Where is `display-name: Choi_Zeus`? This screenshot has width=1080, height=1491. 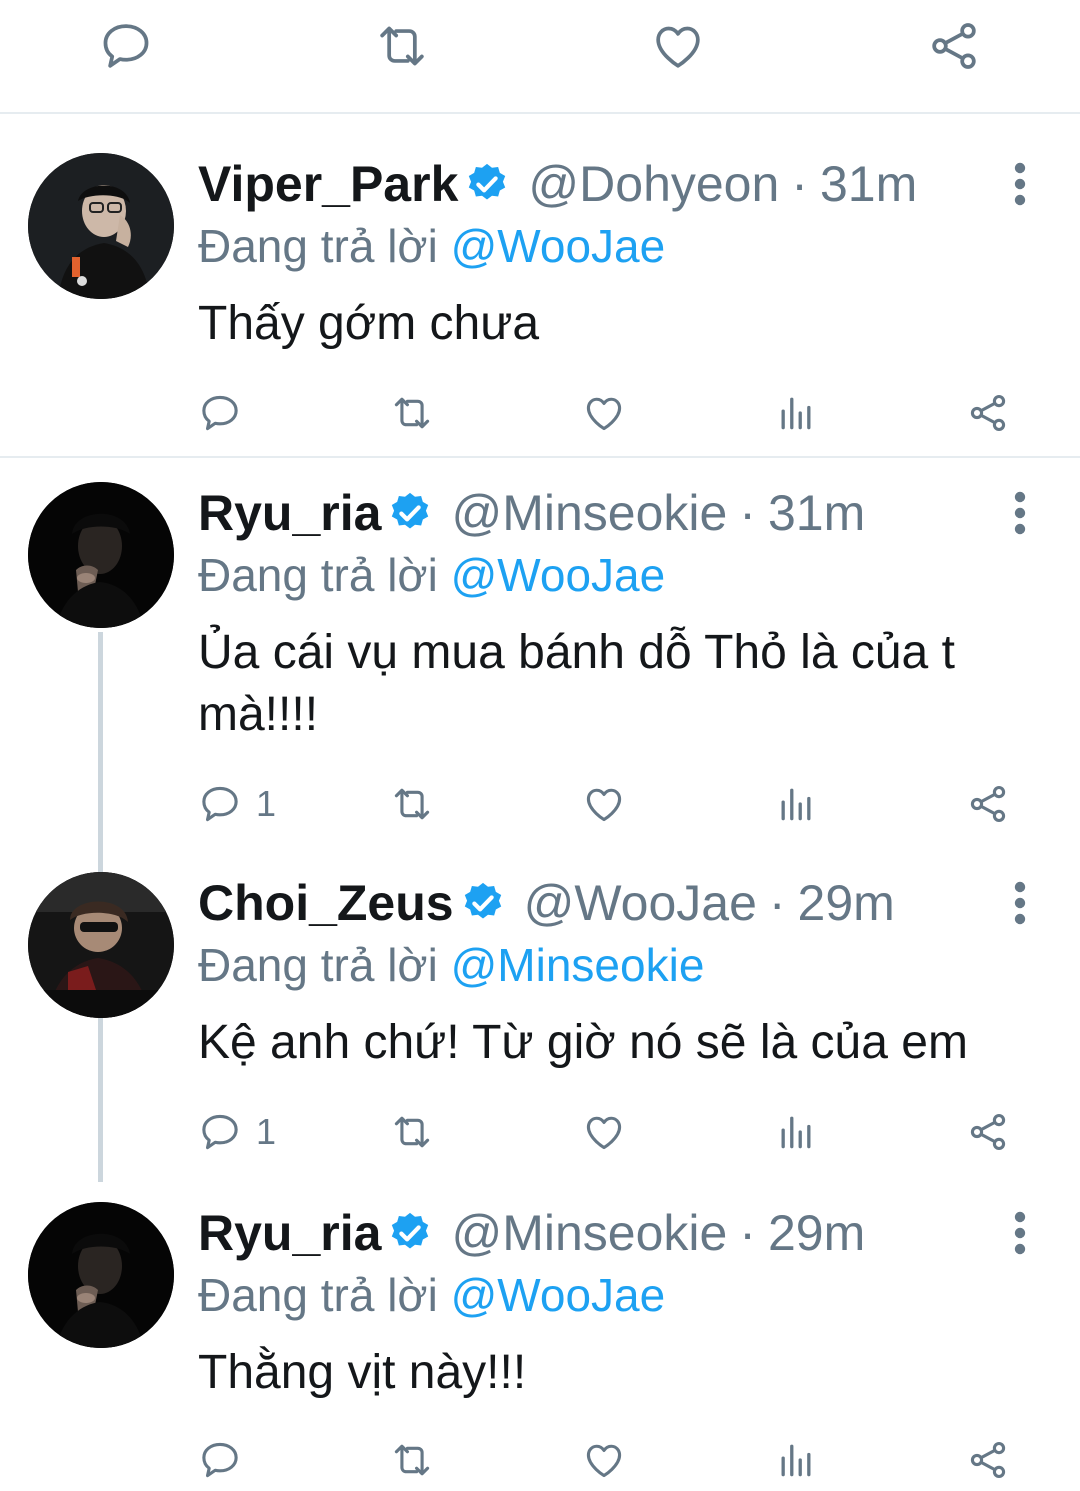
display-name: Choi_Zeus is located at coordinates (326, 903).